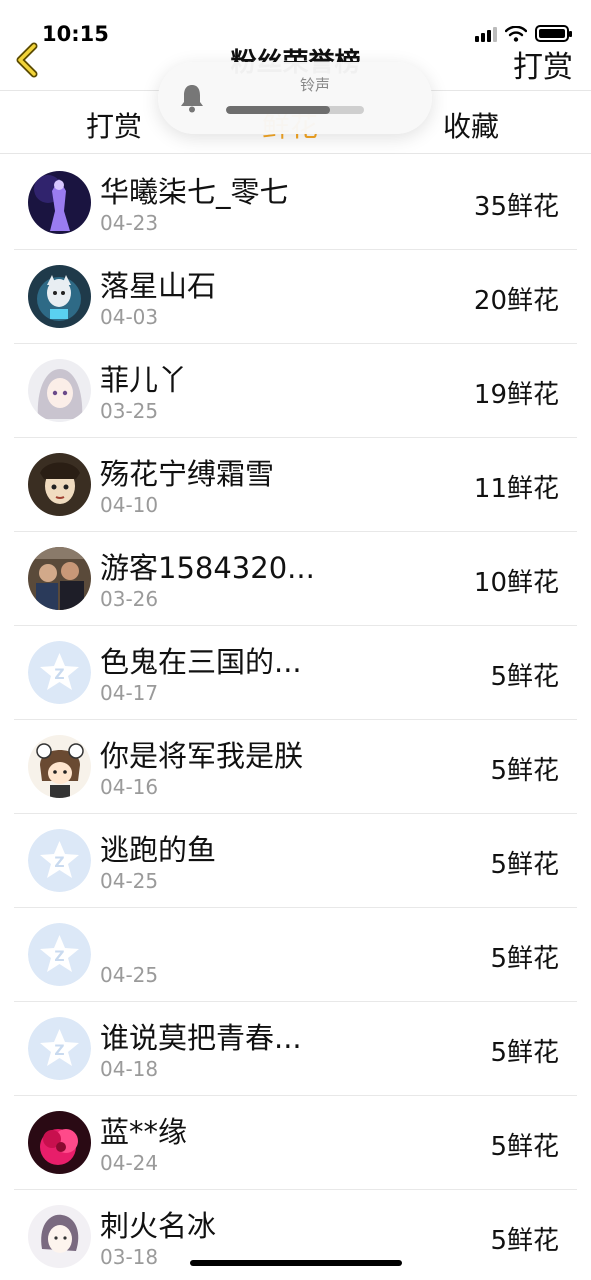 This screenshot has height=1280, width=591. What do you see at coordinates (129, 317) in the screenshot?
I see `date-label: 04-03` at bounding box center [129, 317].